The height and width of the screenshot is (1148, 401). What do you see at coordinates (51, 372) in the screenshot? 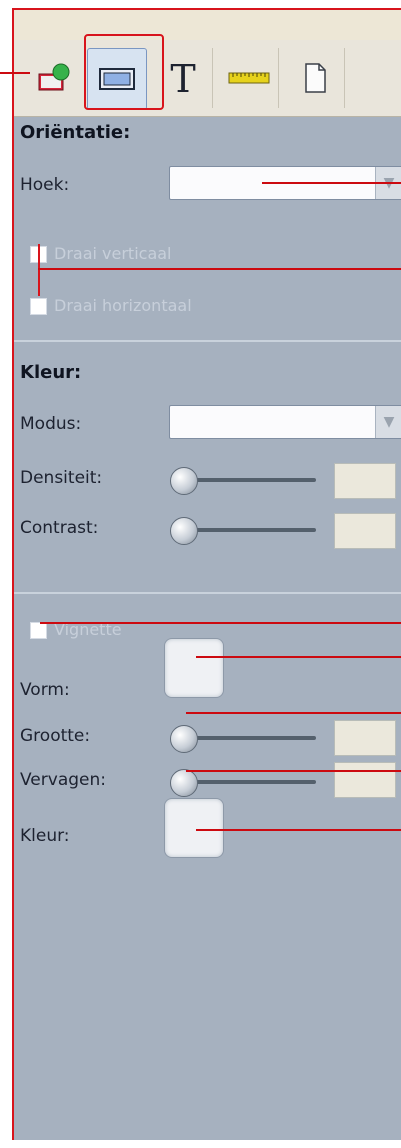
I see `color-heading: Kleur:` at bounding box center [51, 372].